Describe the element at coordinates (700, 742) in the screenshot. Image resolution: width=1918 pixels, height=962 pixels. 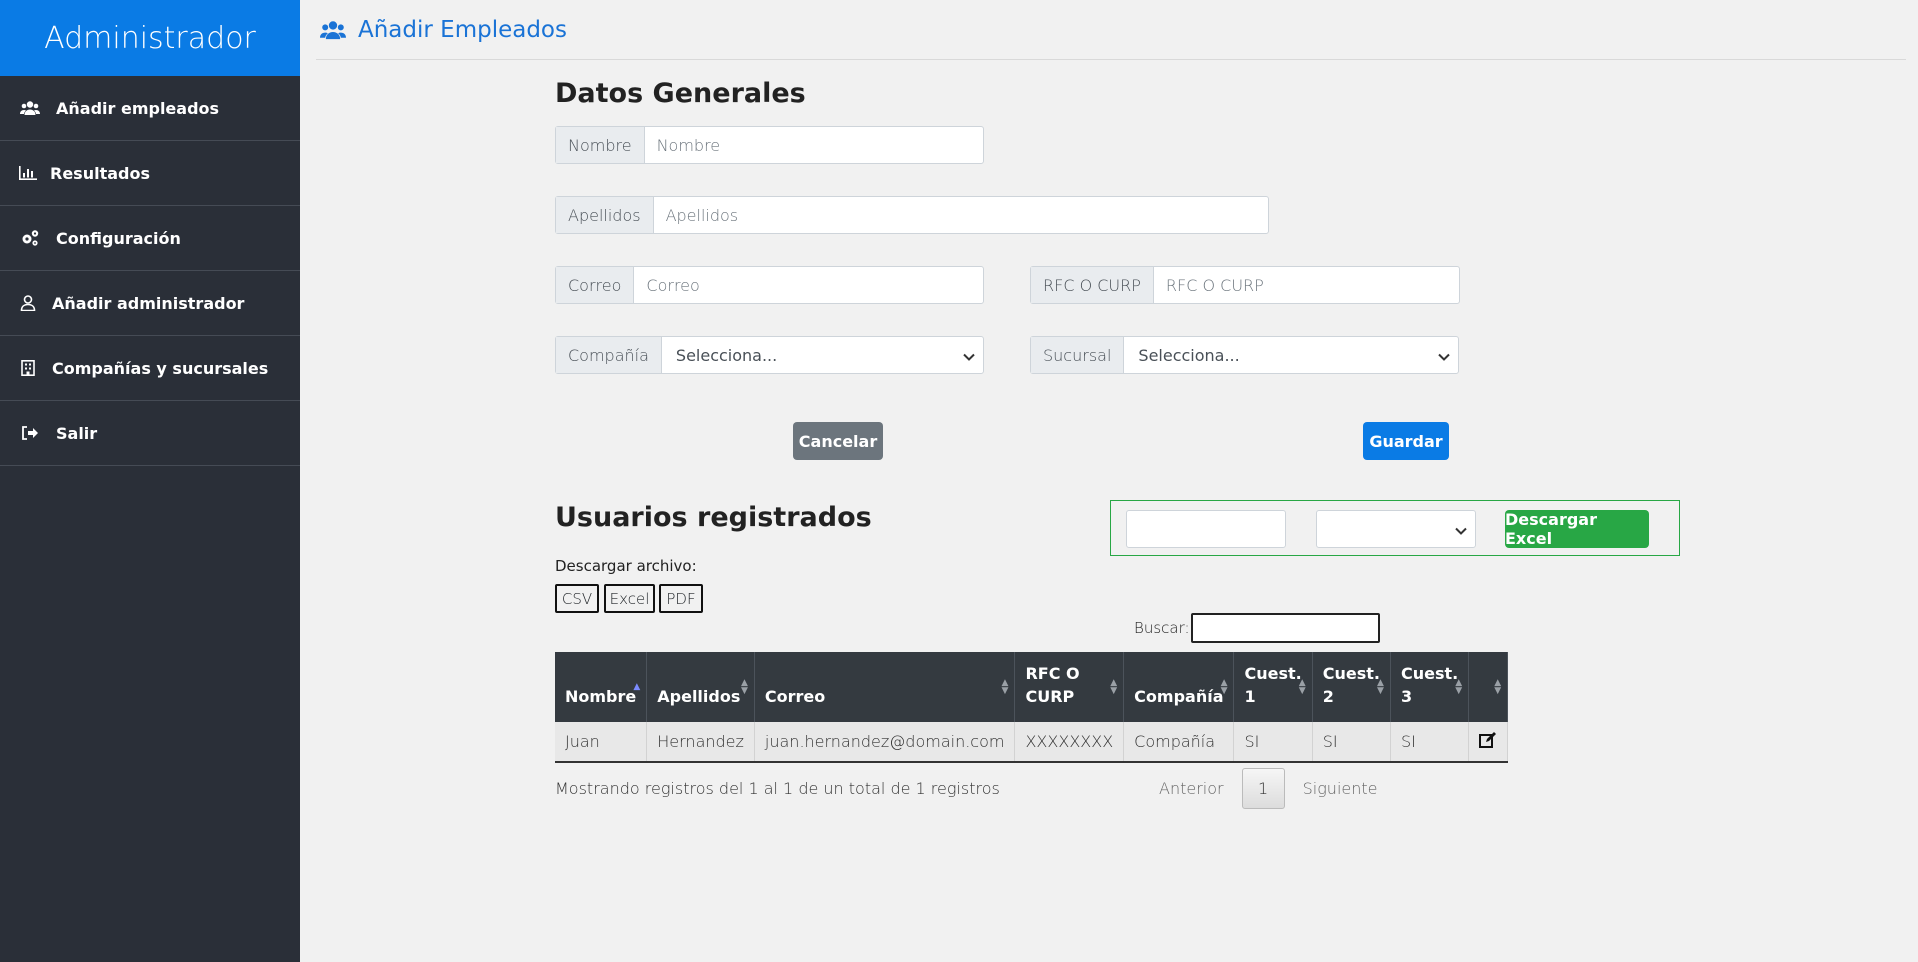
I see `cell-apellidos: Hernandez` at that location.